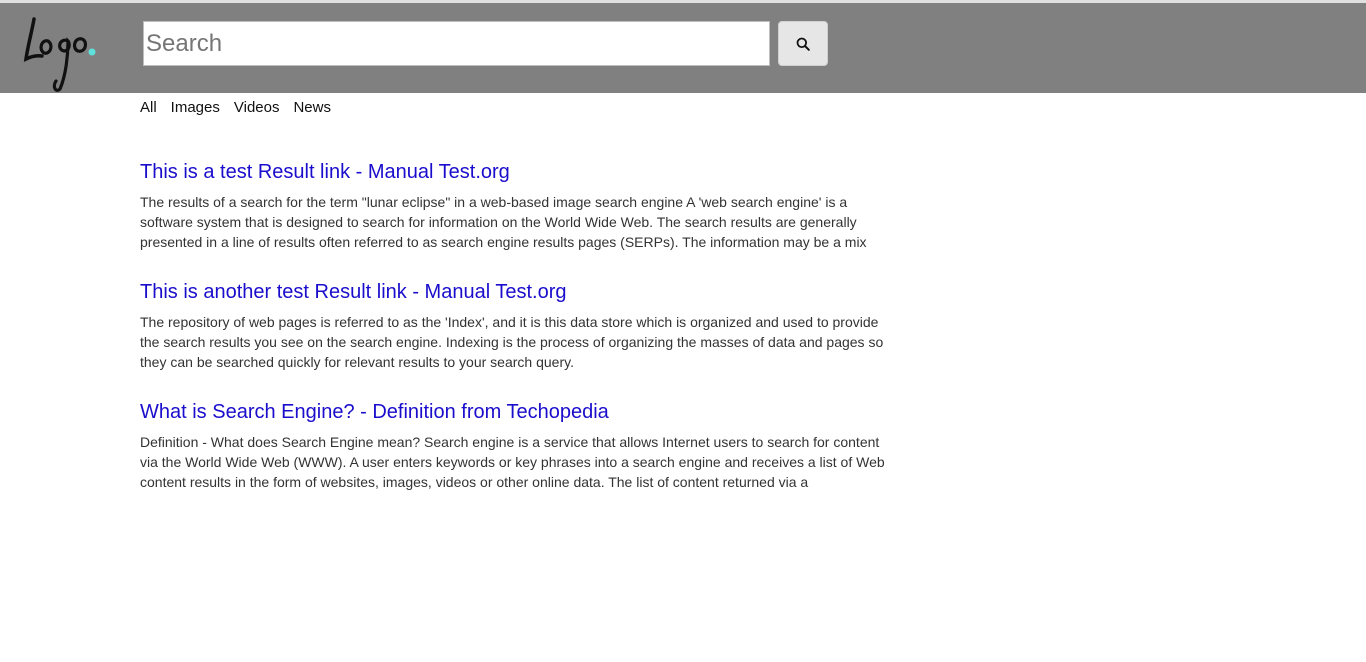  I want to click on tab-all: All, so click(148, 107).